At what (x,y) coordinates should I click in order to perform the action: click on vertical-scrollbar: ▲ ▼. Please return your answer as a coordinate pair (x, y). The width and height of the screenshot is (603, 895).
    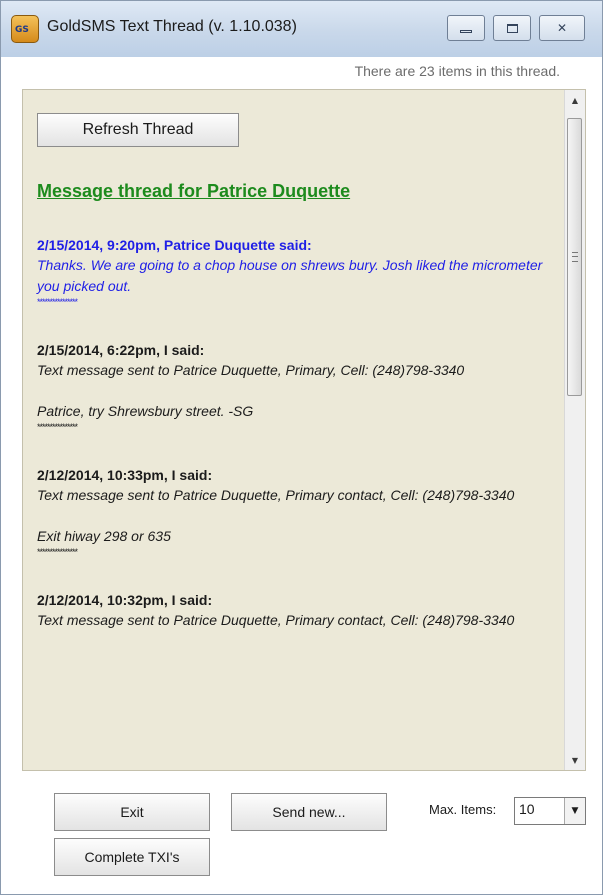
    Looking at the image, I should click on (574, 430).